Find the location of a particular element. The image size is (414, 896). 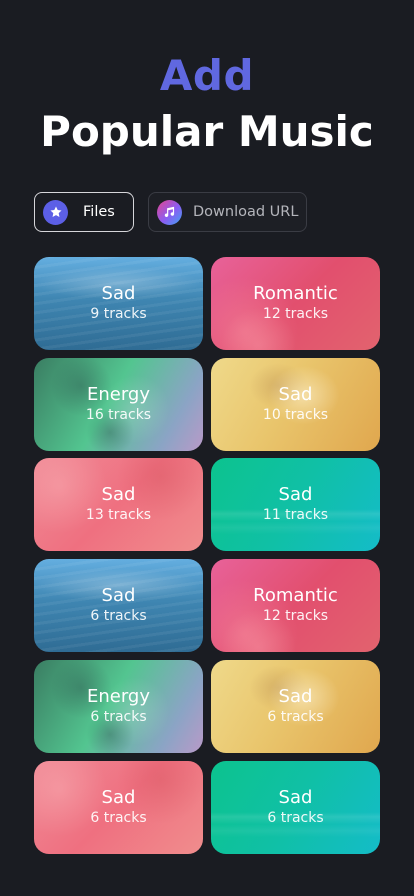

heading-accent: Add is located at coordinates (207, 75).